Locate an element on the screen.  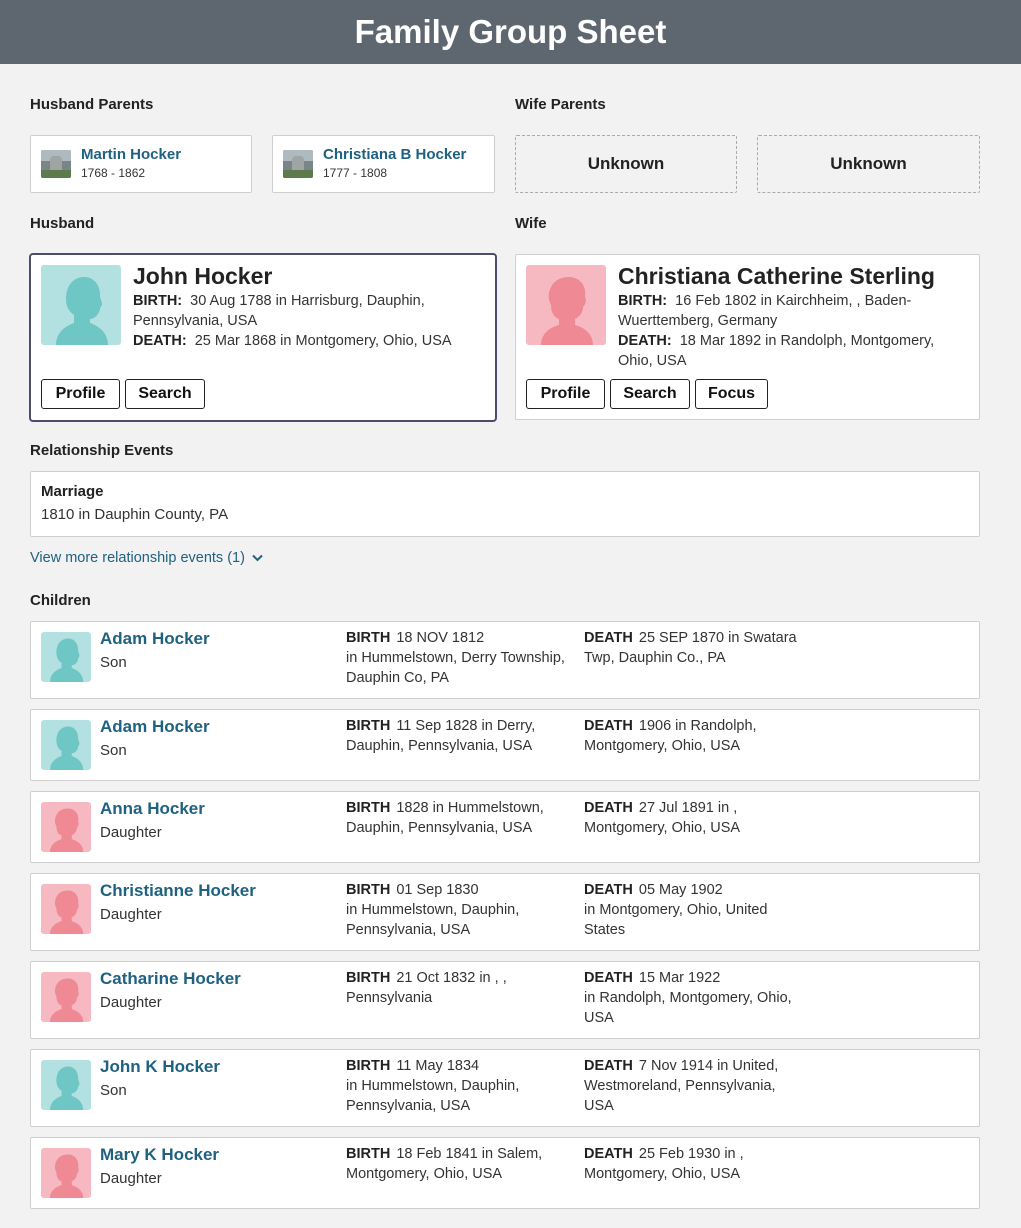
view-more-events-link: View more relationship events (1) is located at coordinates (146, 558).